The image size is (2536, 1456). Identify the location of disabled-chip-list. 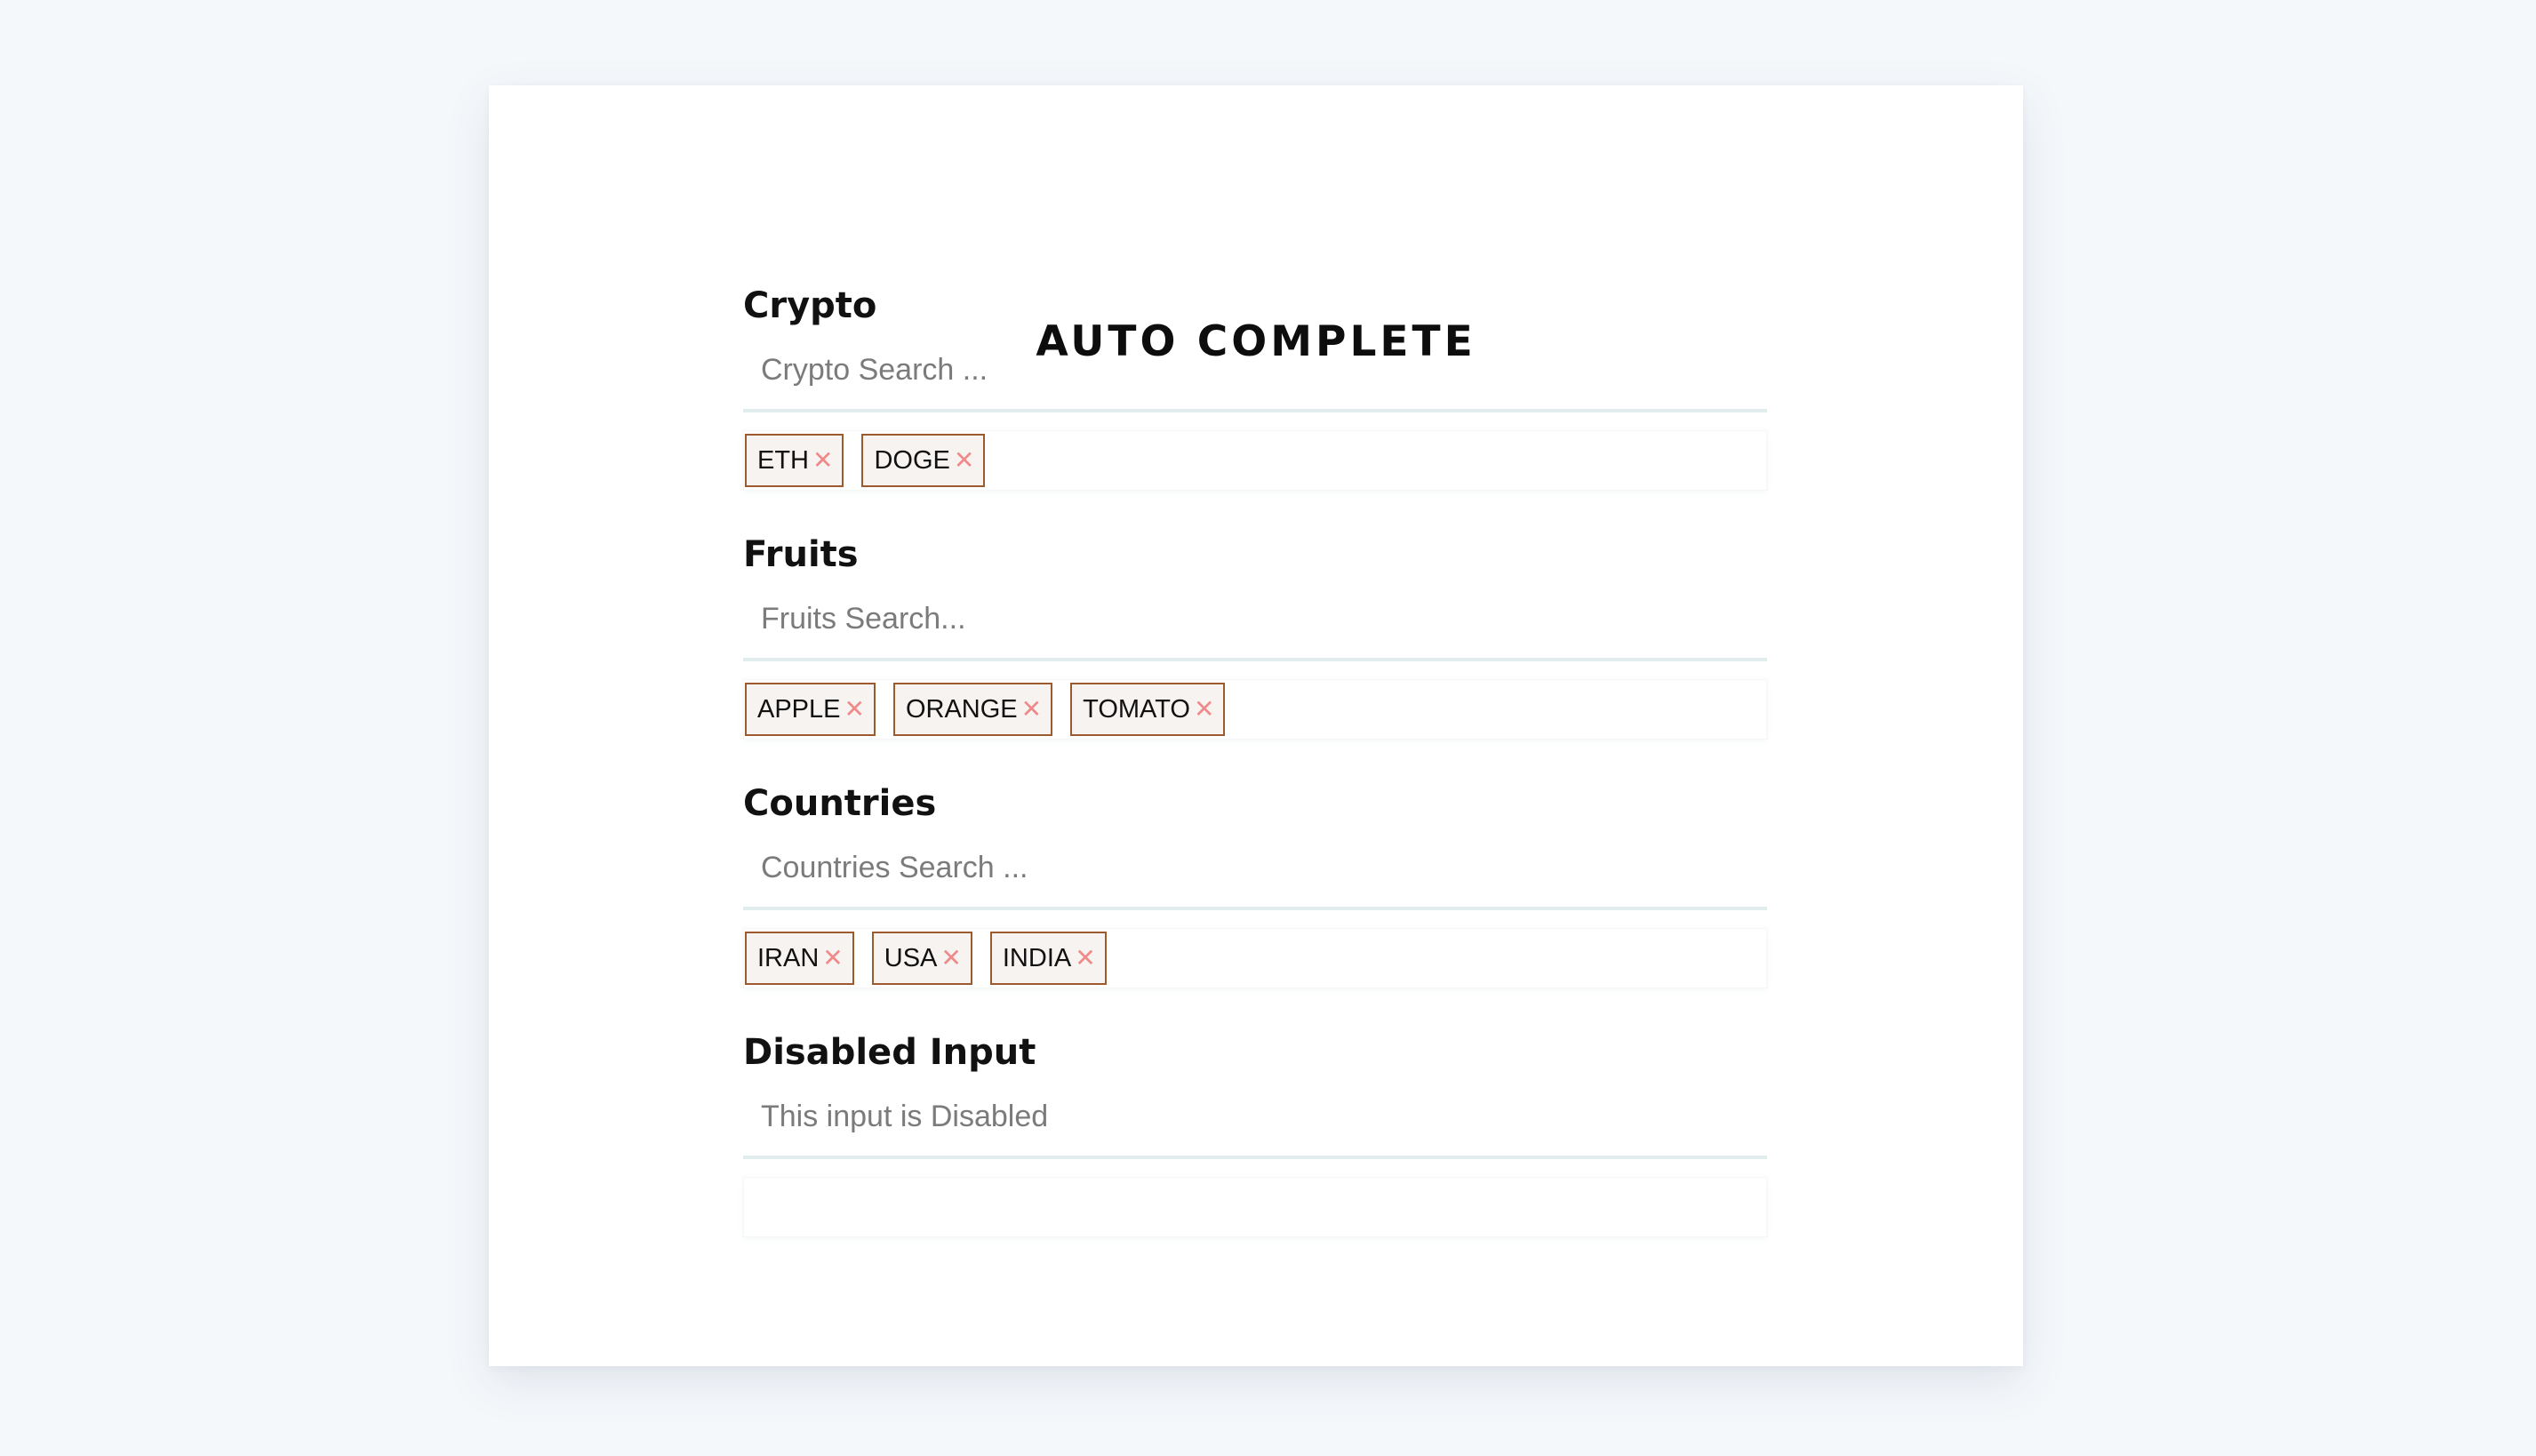
(1255, 1207).